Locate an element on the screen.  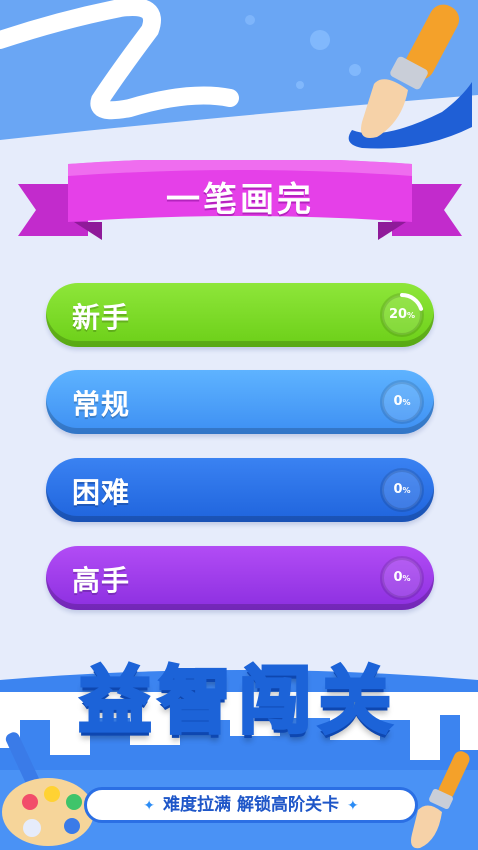
level-label: 困难 is located at coordinates (101, 492).